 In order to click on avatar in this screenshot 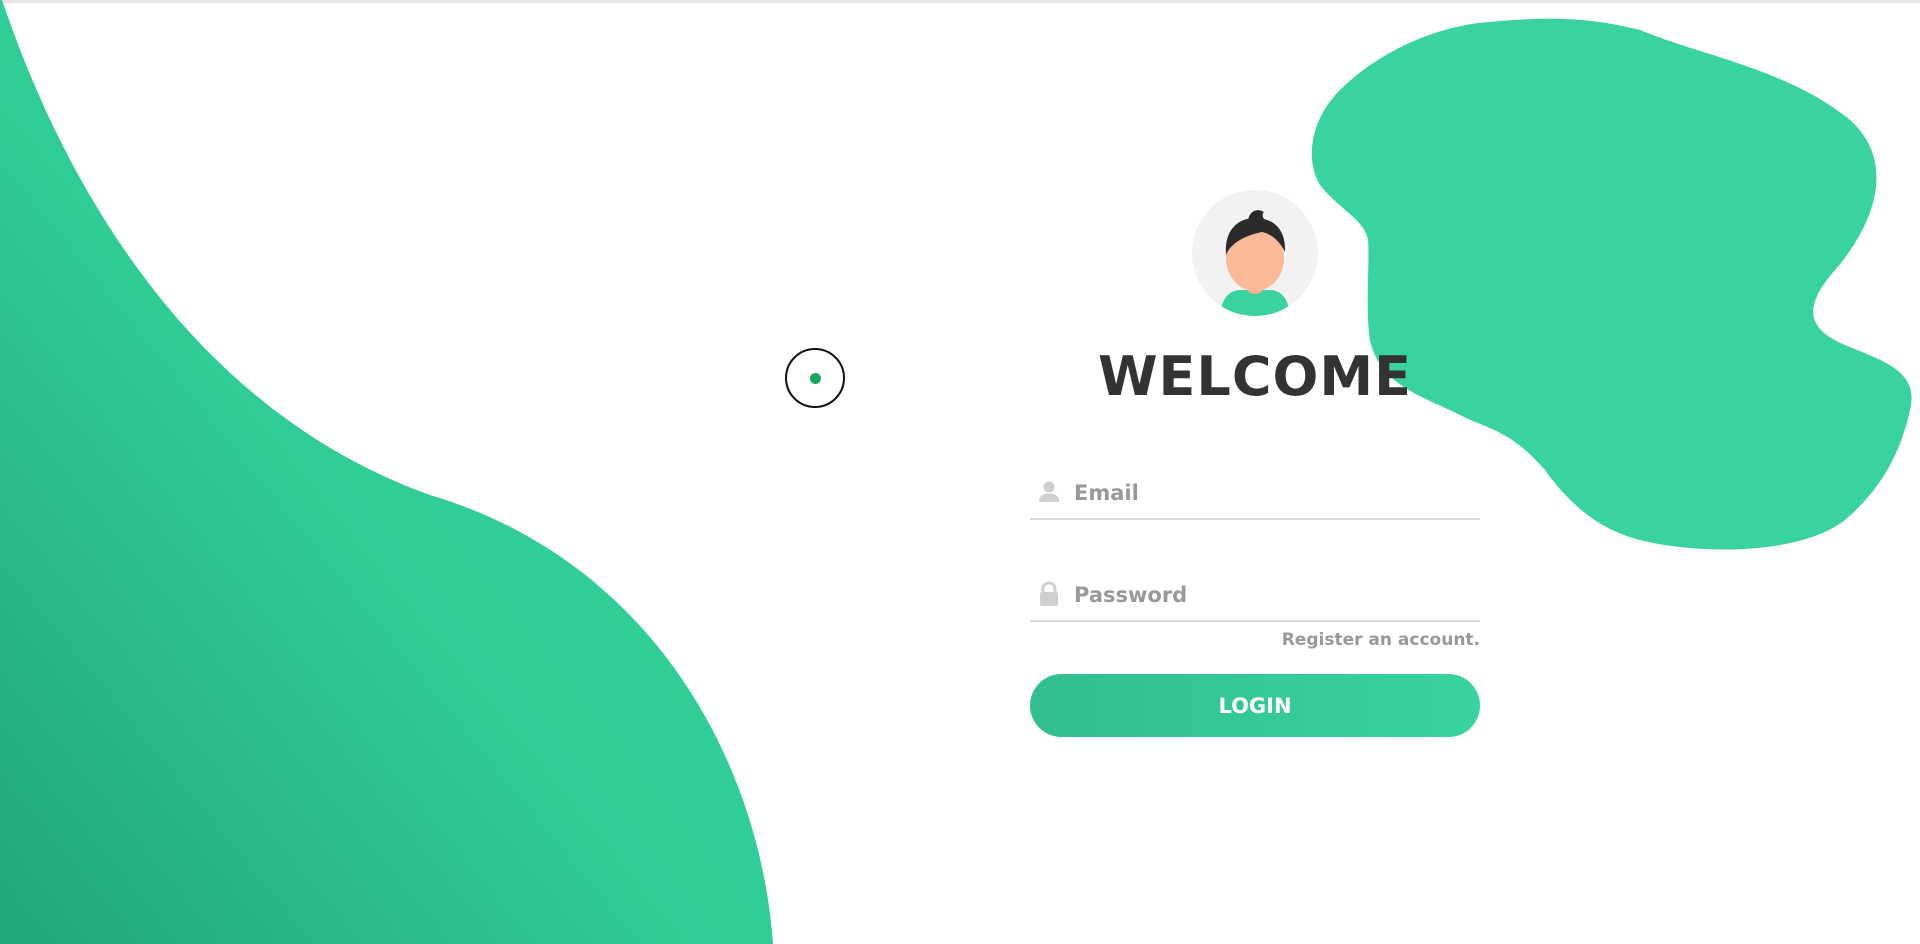, I will do `click(1255, 253)`.